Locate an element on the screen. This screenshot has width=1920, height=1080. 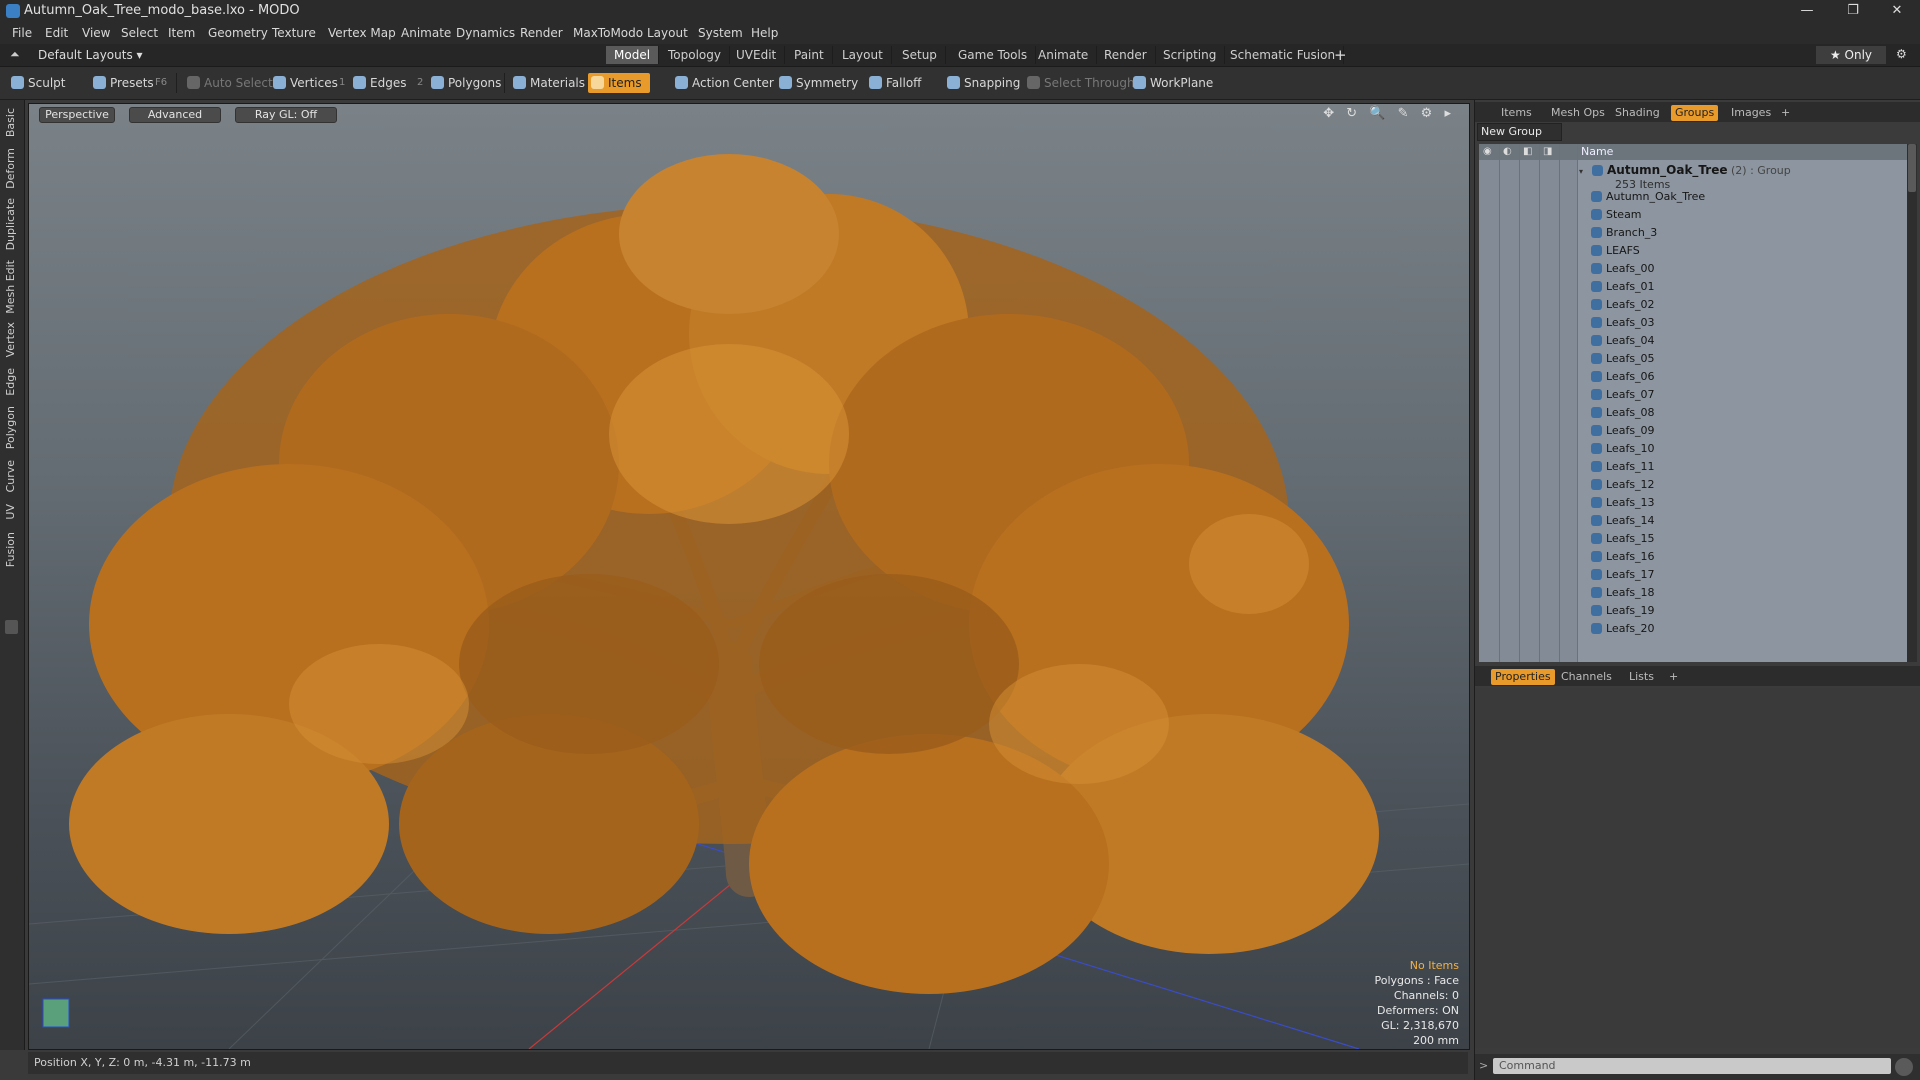
side-tab-polygon: Polygon is located at coordinates (10, 427).